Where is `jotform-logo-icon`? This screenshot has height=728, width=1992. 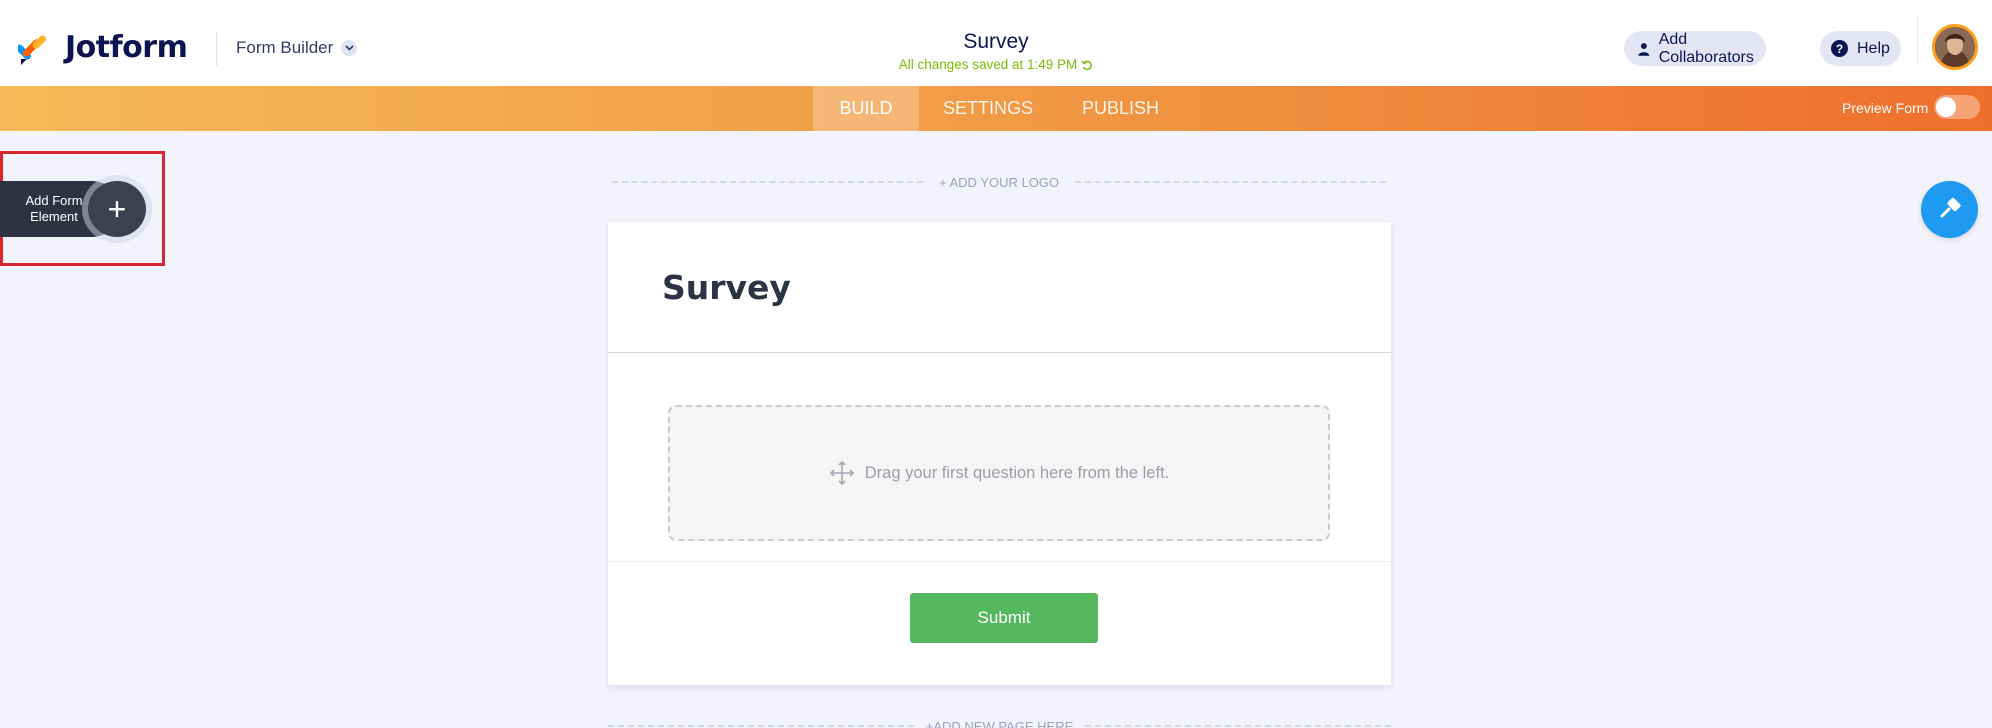
jotform-logo-icon is located at coordinates (32, 49).